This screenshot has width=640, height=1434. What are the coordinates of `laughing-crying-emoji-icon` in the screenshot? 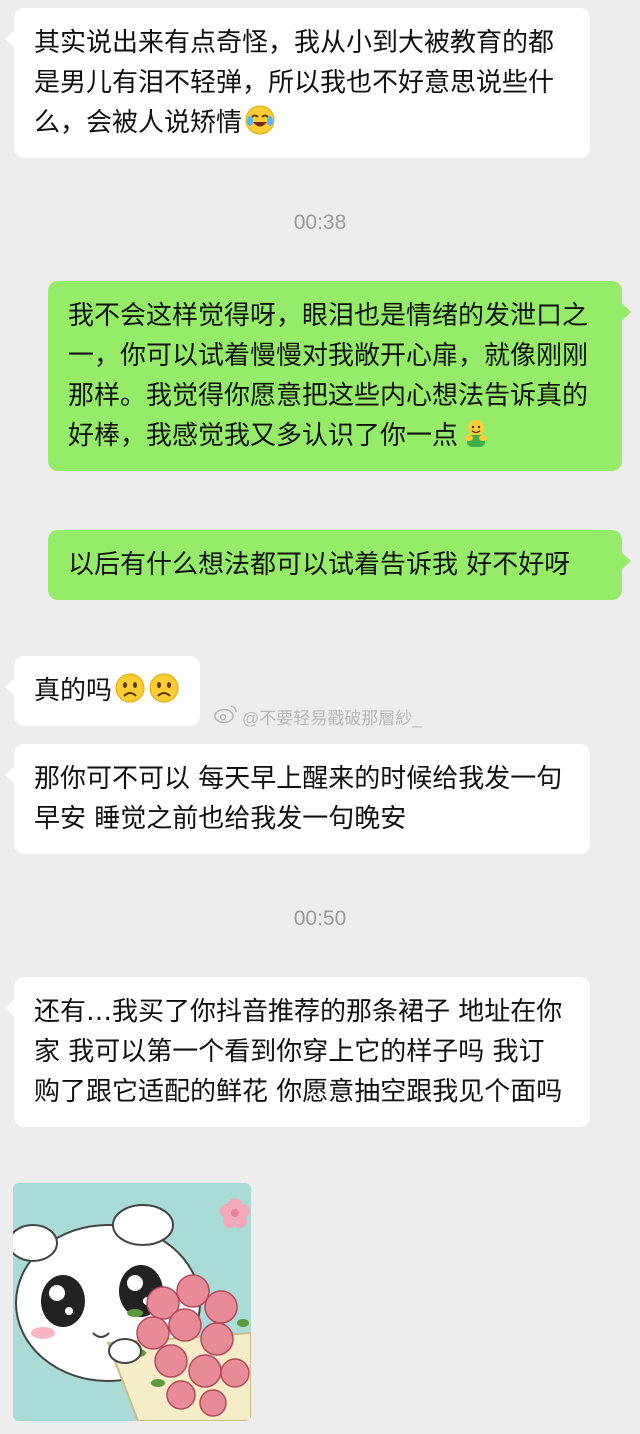 It's located at (260, 120).